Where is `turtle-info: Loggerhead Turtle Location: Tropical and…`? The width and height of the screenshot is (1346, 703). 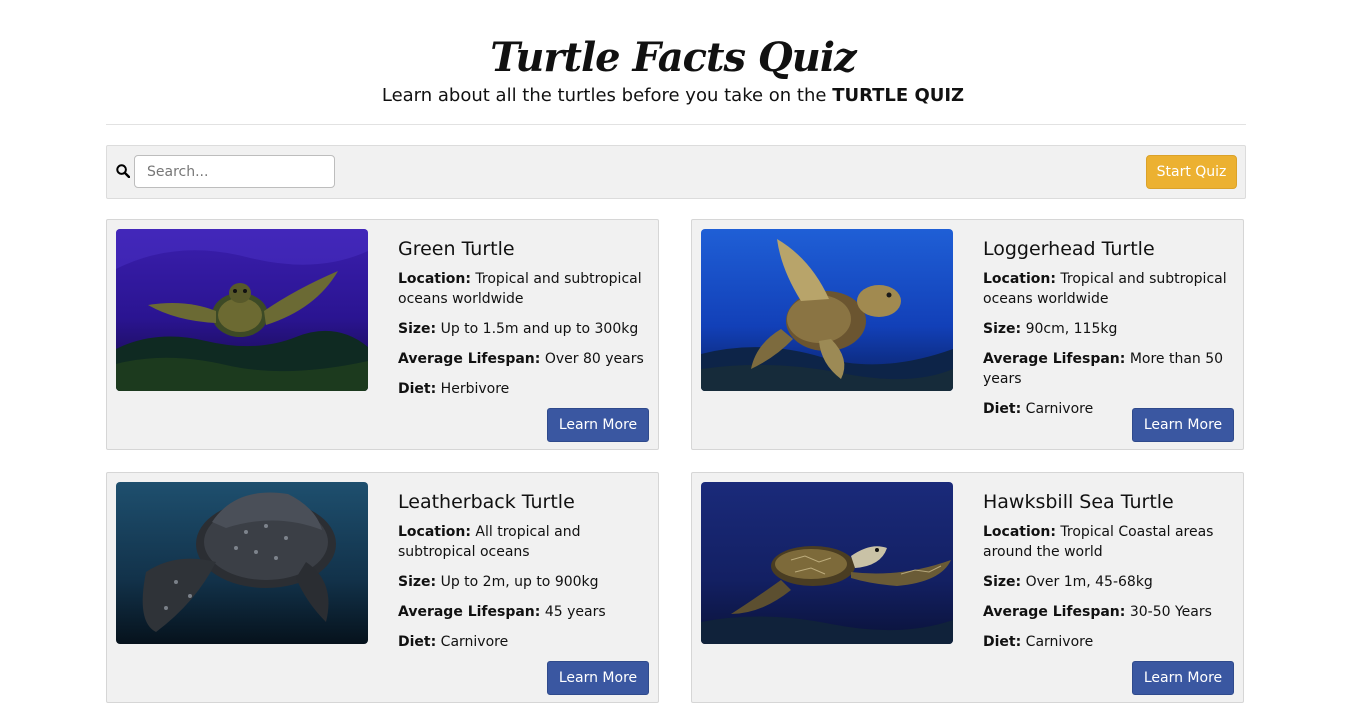 turtle-info: Loggerhead Turtle Location: Tropical and… is located at coordinates (1108, 332).